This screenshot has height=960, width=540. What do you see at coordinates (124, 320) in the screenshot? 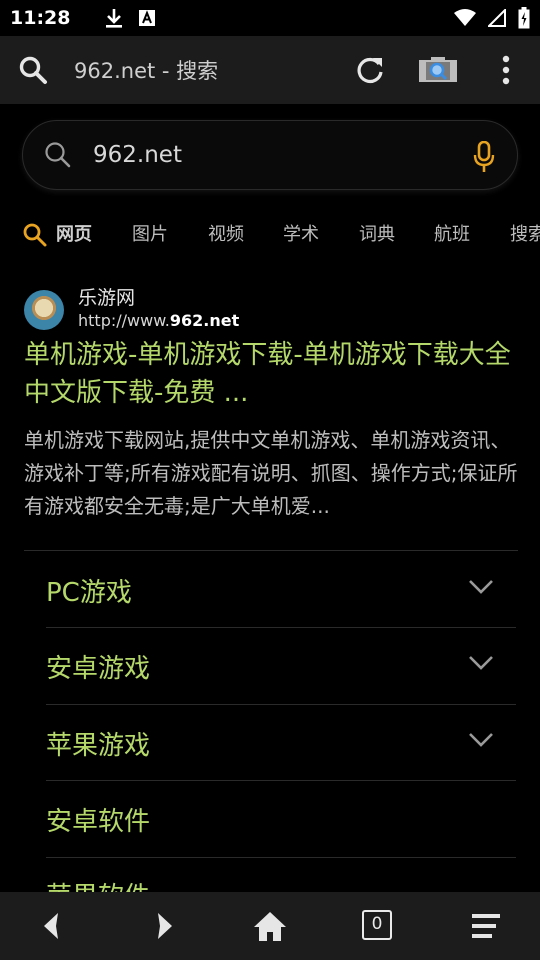
I see `result-url-prefix: http://www.` at bounding box center [124, 320].